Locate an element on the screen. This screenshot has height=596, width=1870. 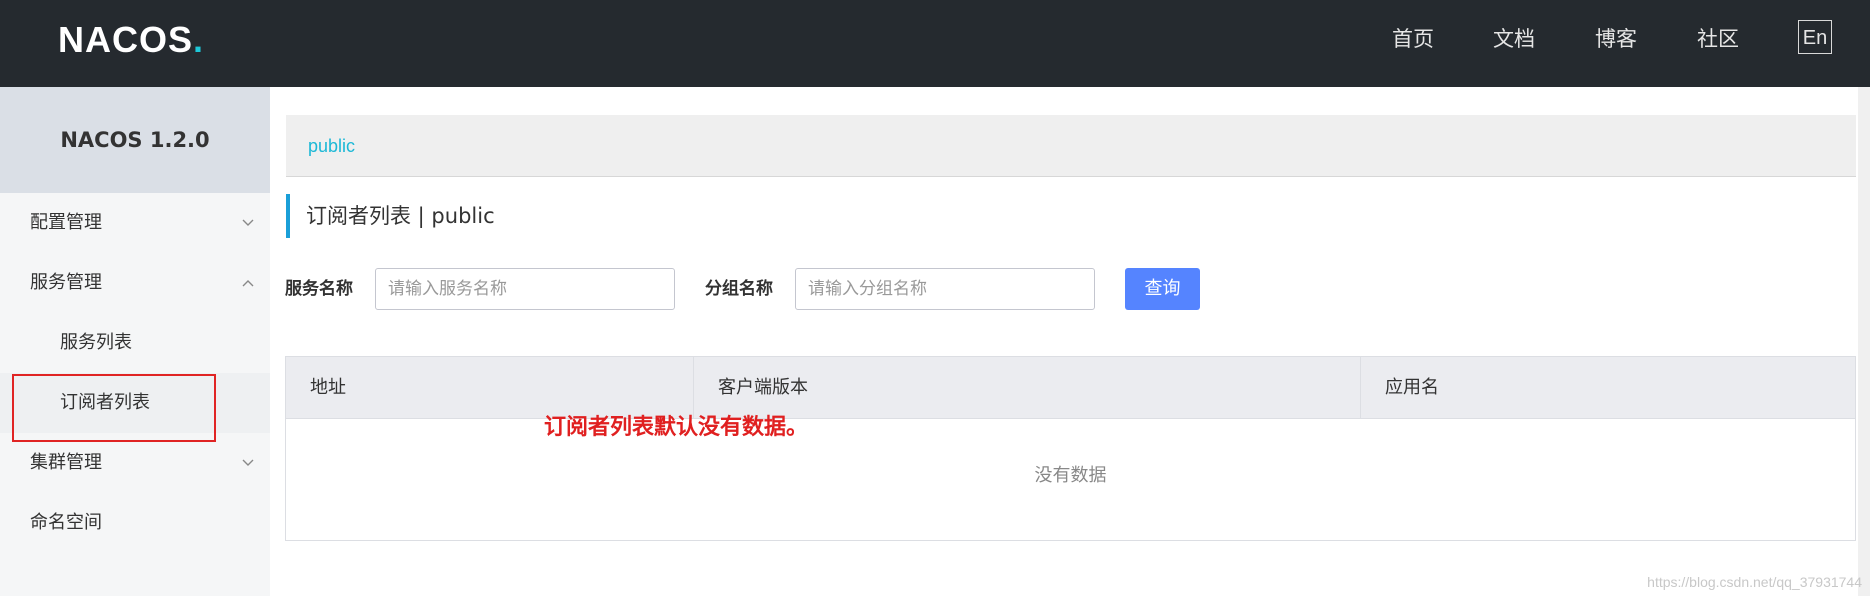
group-name-input is located at coordinates (945, 289).